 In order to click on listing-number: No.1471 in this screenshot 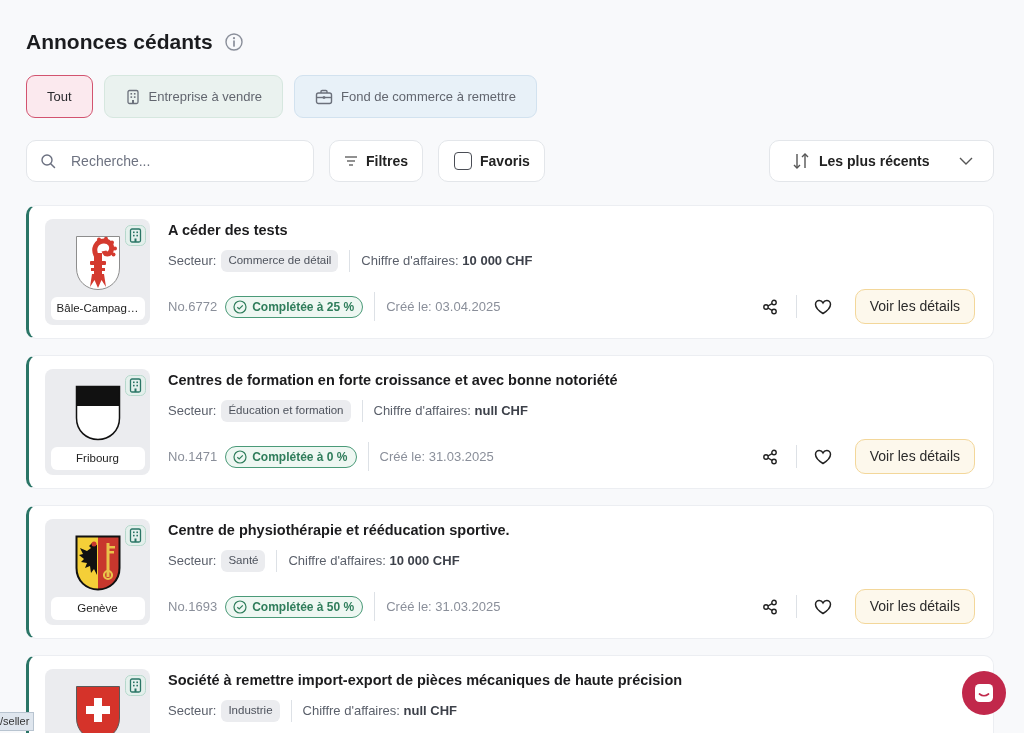, I will do `click(193, 456)`.